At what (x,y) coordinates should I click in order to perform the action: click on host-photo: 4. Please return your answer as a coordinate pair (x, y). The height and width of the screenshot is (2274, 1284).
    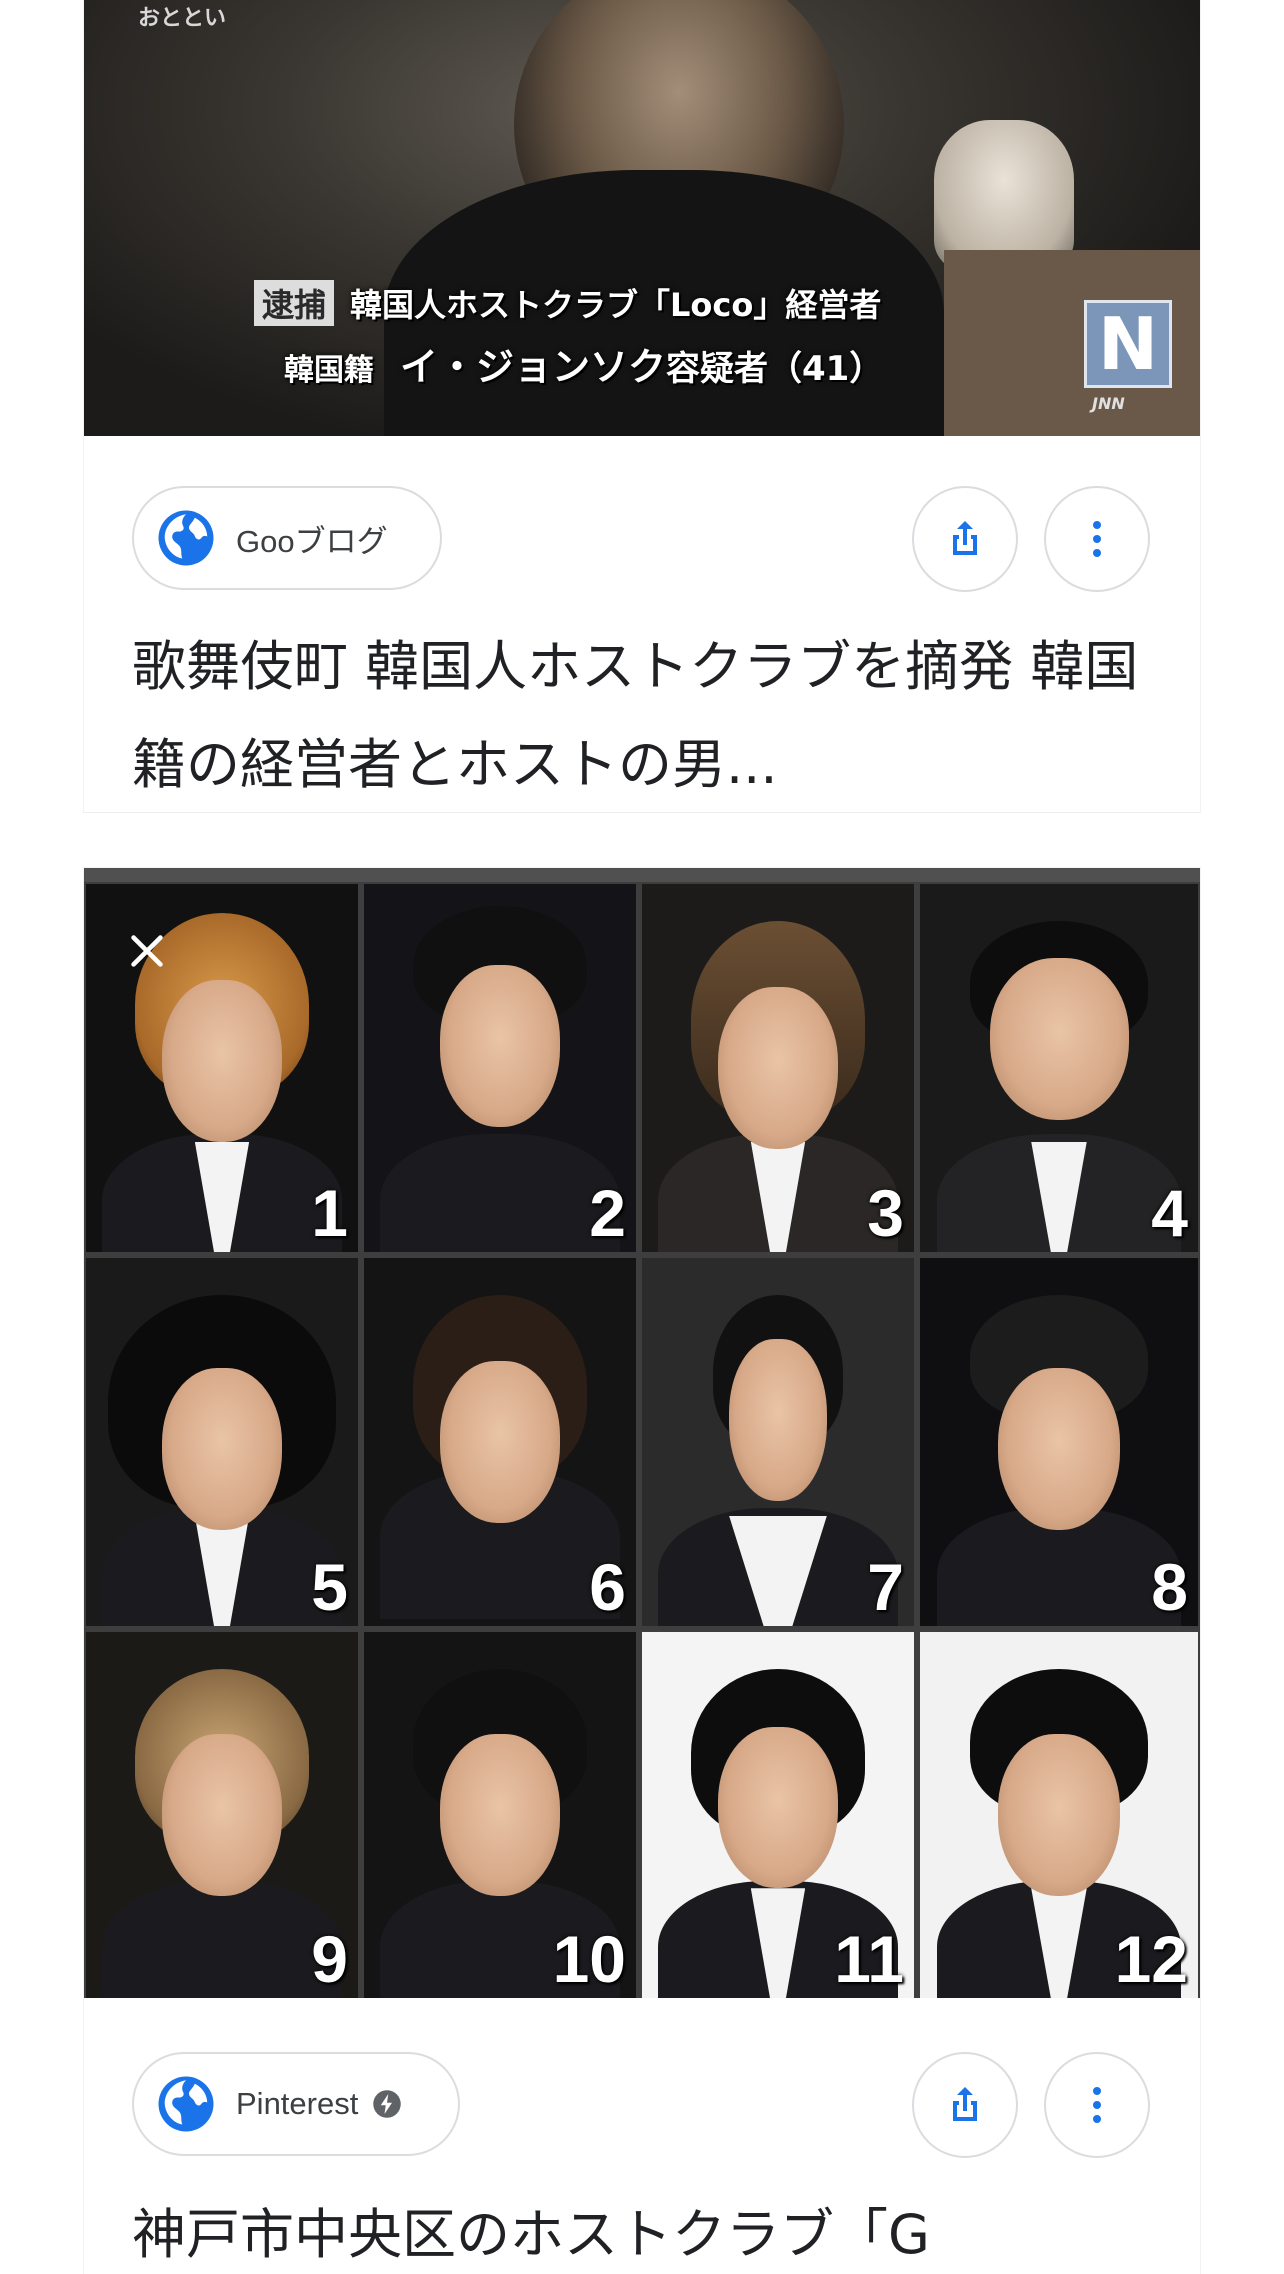
    Looking at the image, I should click on (1059, 1068).